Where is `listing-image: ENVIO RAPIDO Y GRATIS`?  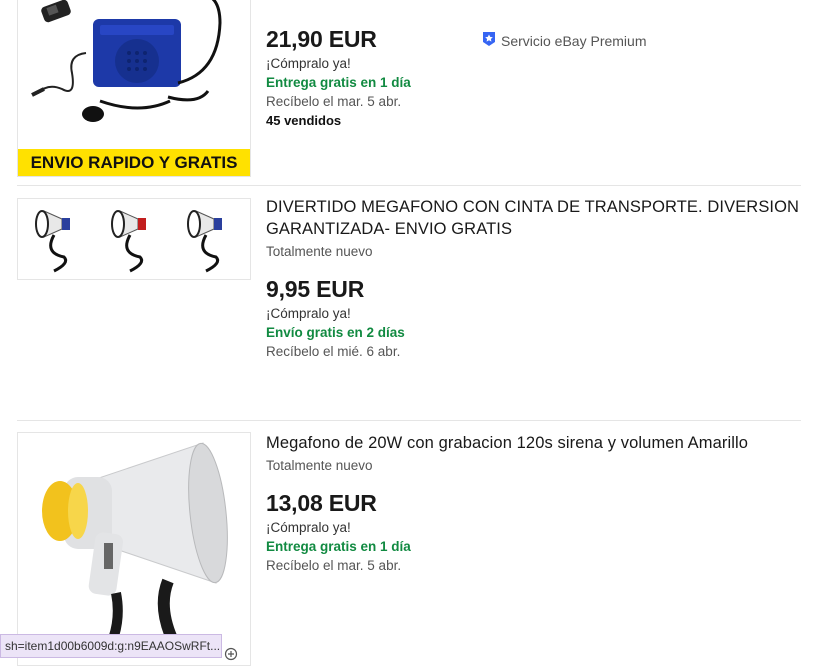 listing-image: ENVIO RAPIDO Y GRATIS is located at coordinates (134, 88).